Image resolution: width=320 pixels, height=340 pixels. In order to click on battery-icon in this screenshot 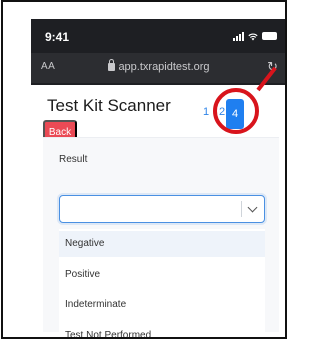, I will do `click(269, 36)`.